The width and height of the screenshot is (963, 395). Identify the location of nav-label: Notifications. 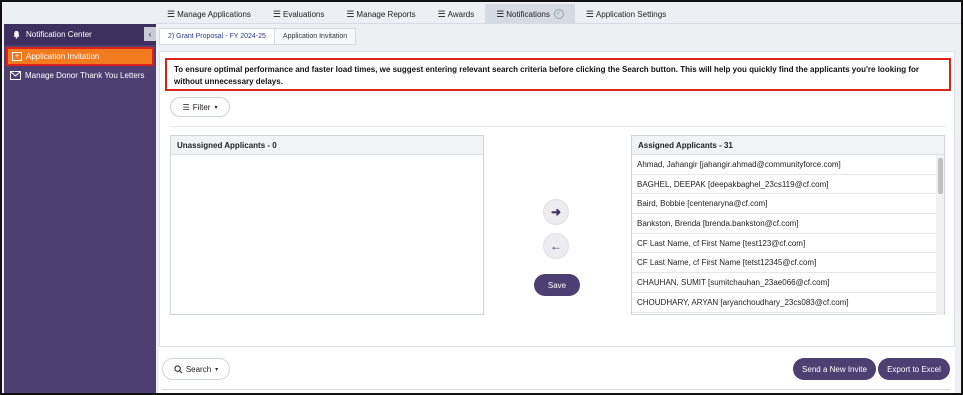
(528, 14).